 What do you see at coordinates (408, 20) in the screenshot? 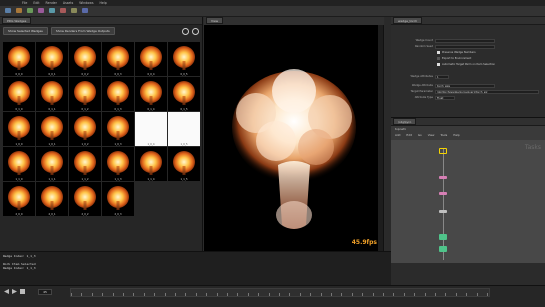
I see `tab-wedge-parms: wedge_torch` at bounding box center [408, 20].